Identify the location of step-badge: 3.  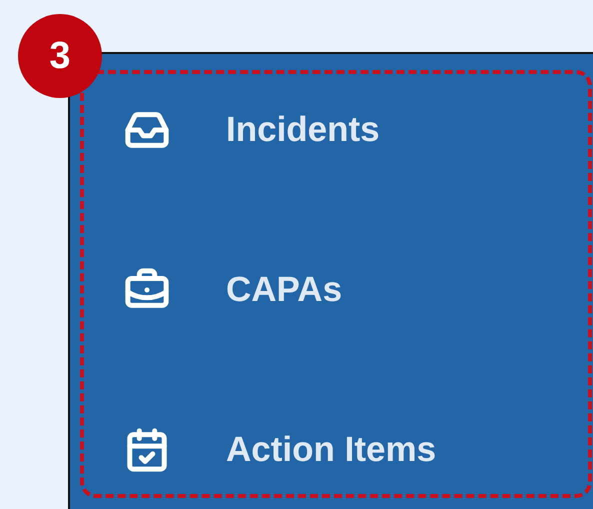
(60, 56).